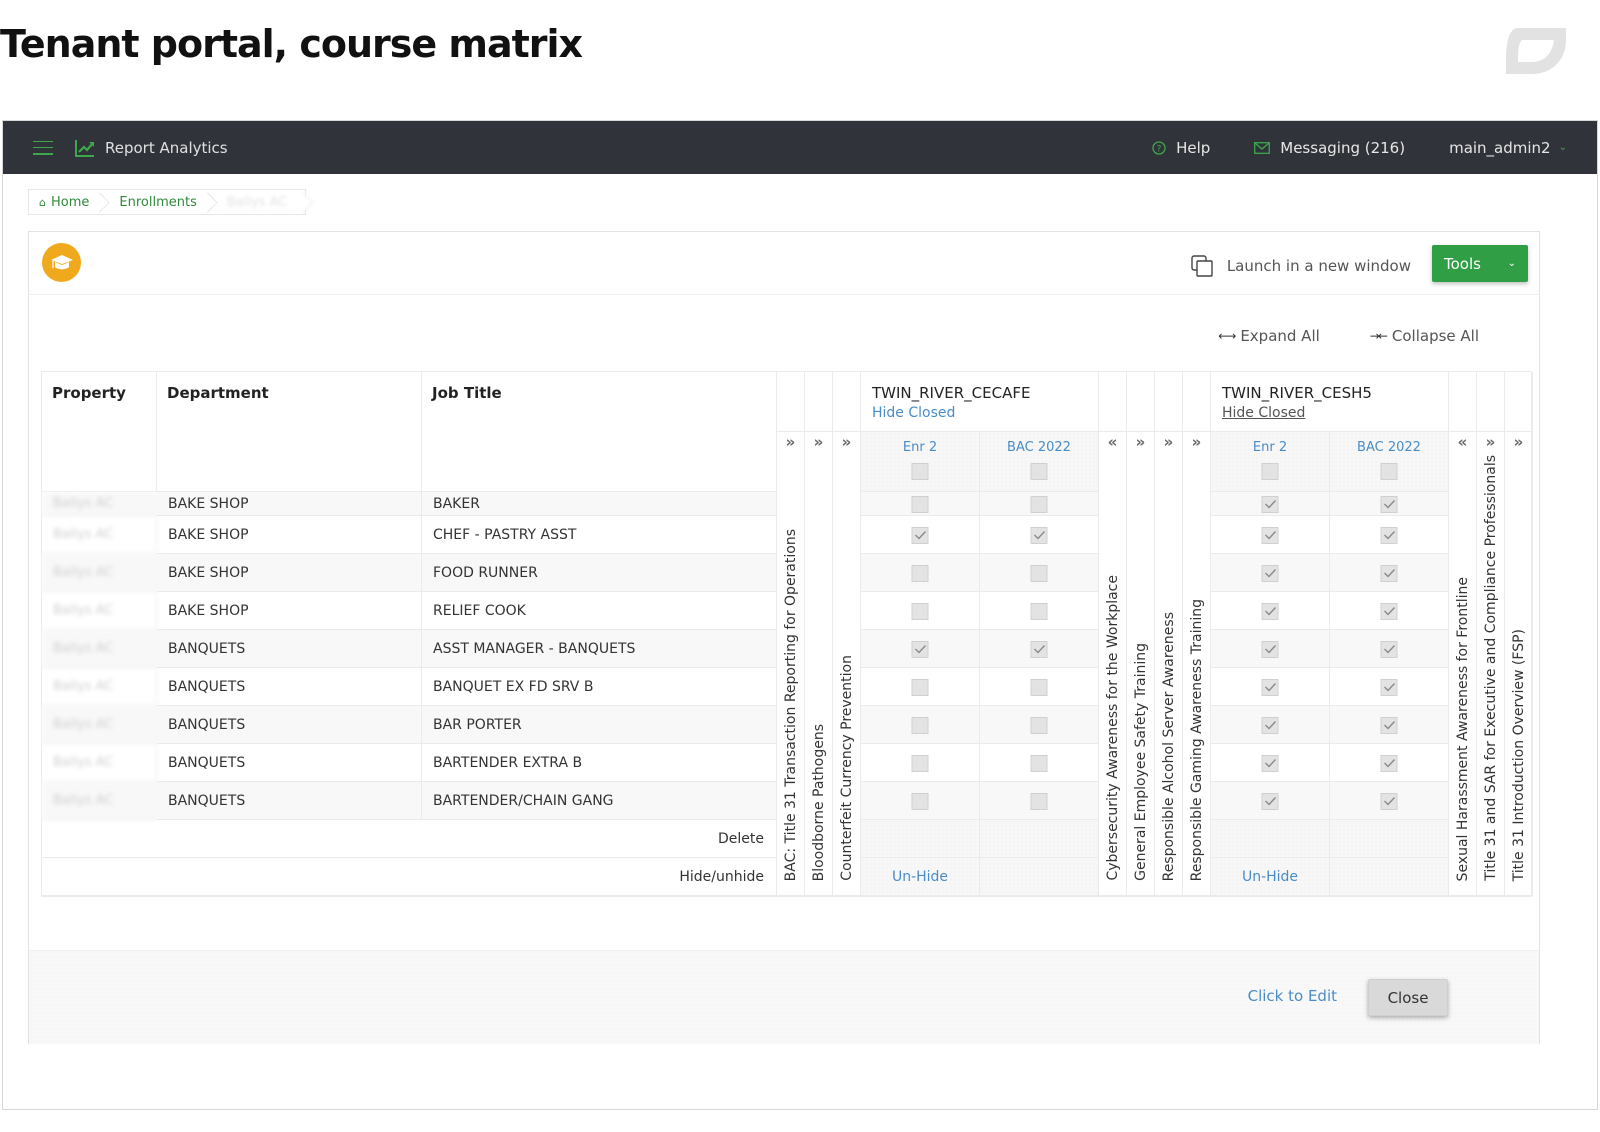 The height and width of the screenshot is (1132, 1600). I want to click on messaging-link: Messaging (216), so click(1329, 148).